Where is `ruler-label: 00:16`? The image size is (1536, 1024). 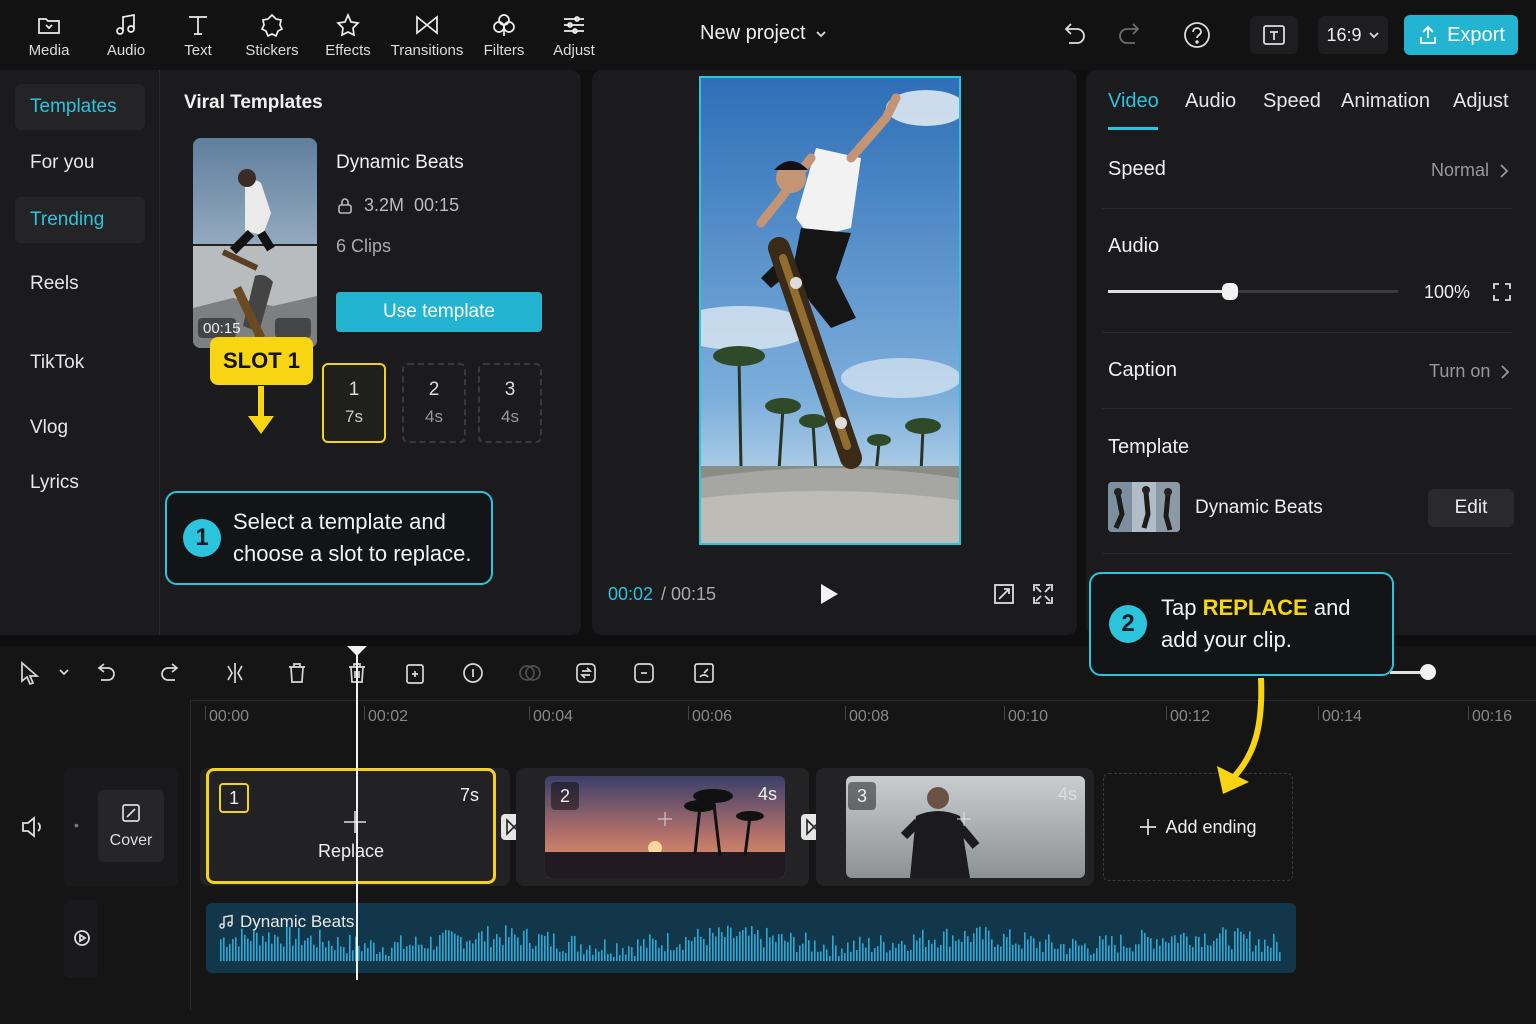 ruler-label: 00:16 is located at coordinates (1492, 716).